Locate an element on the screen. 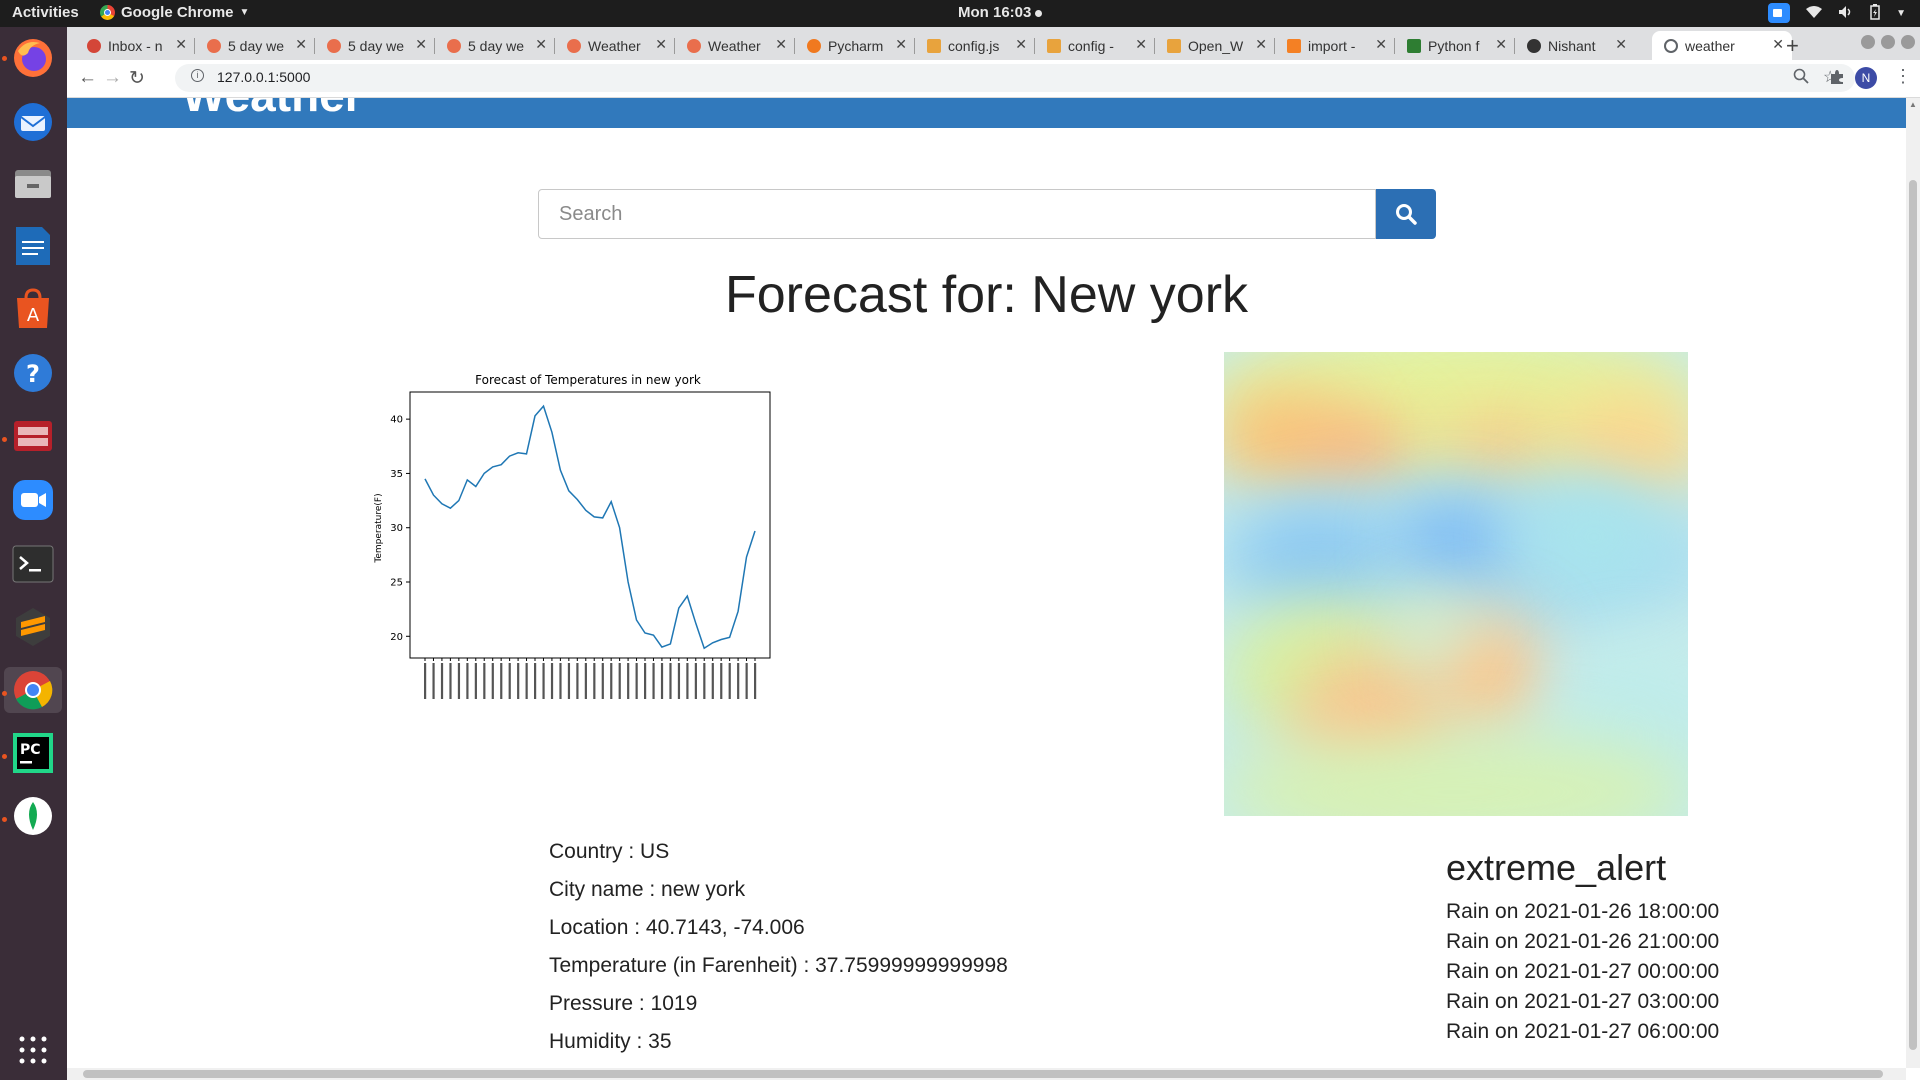 The height and width of the screenshot is (1080, 1920). zoom-tray-icon is located at coordinates (1779, 13).